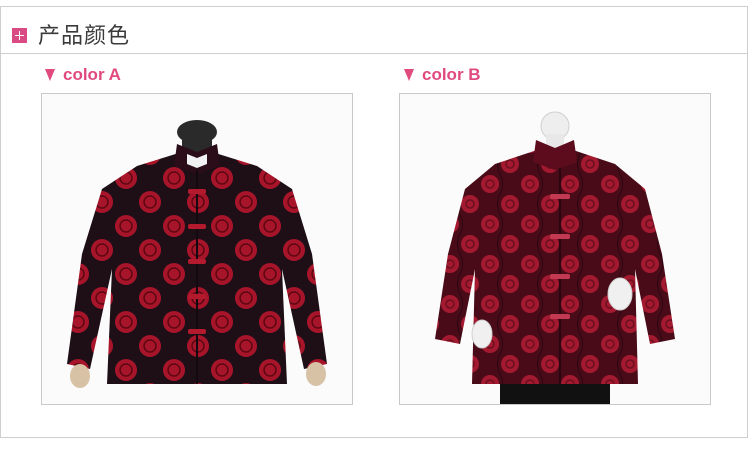  What do you see at coordinates (84, 36) in the screenshot?
I see `section-title: 产品颜色` at bounding box center [84, 36].